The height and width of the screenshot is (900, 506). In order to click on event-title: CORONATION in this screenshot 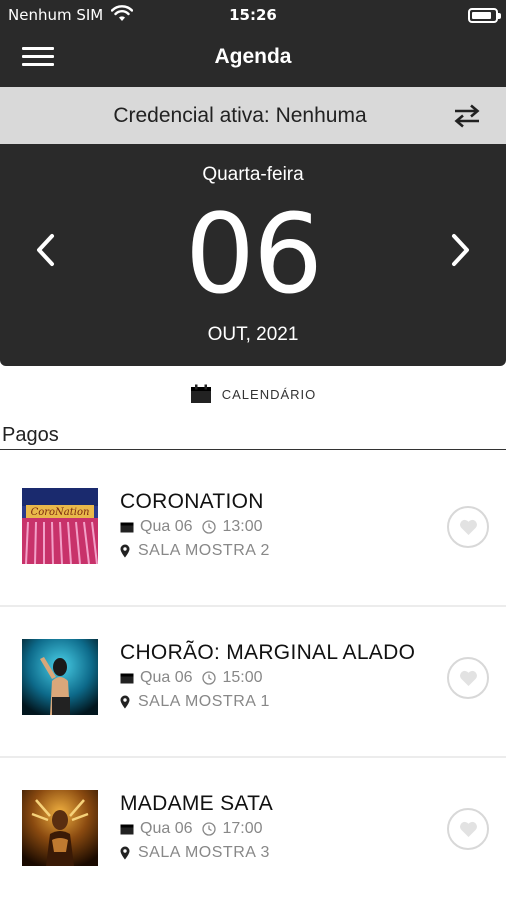, I will do `click(192, 501)`.